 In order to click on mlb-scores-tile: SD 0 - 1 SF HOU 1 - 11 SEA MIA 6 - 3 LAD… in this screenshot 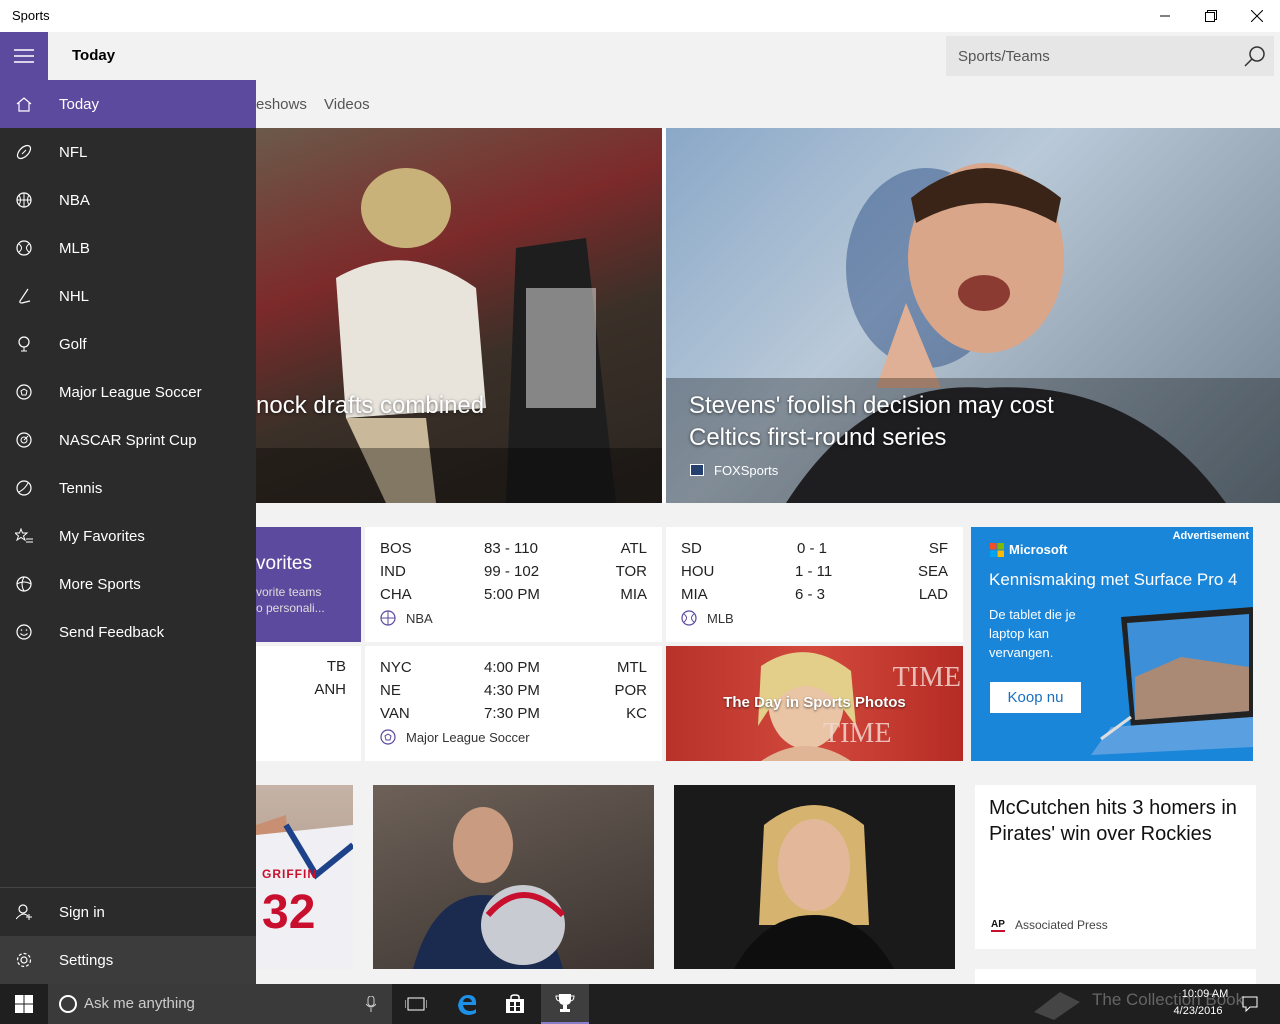, I will do `click(814, 584)`.